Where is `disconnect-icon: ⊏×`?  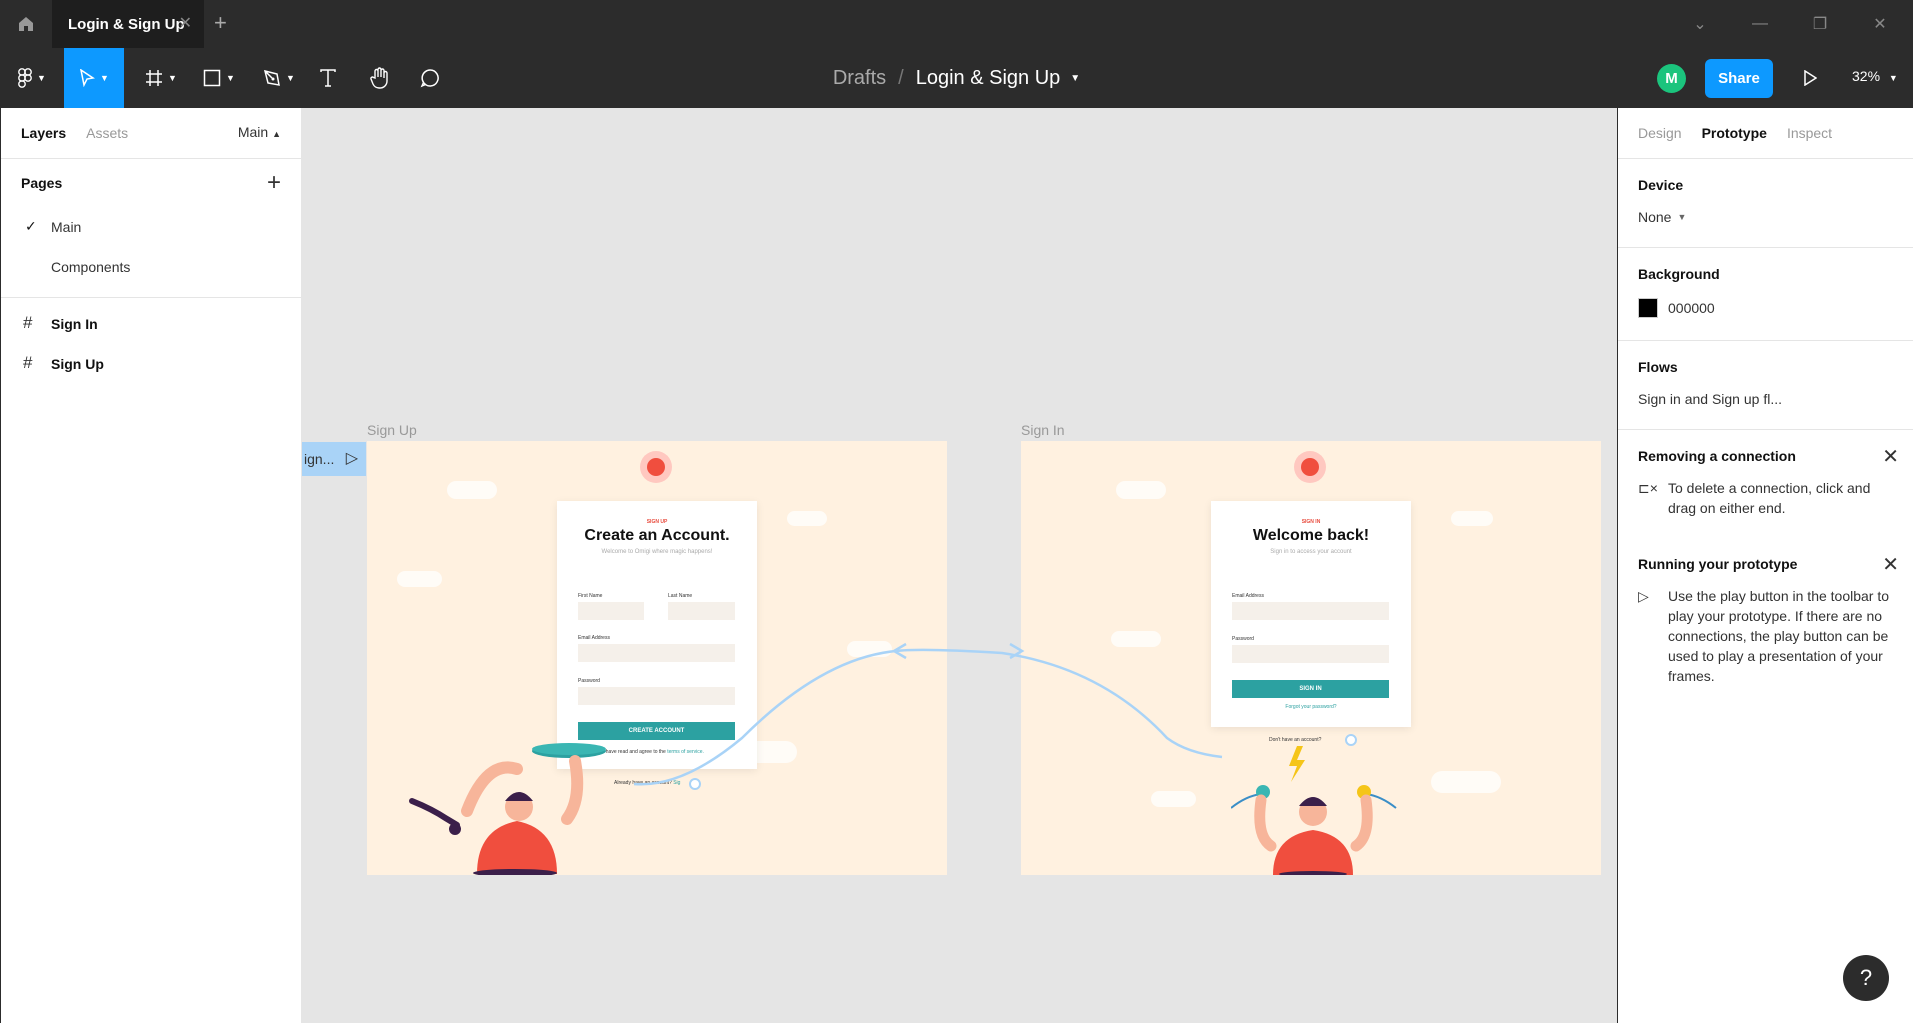 disconnect-icon: ⊏× is located at coordinates (1648, 488).